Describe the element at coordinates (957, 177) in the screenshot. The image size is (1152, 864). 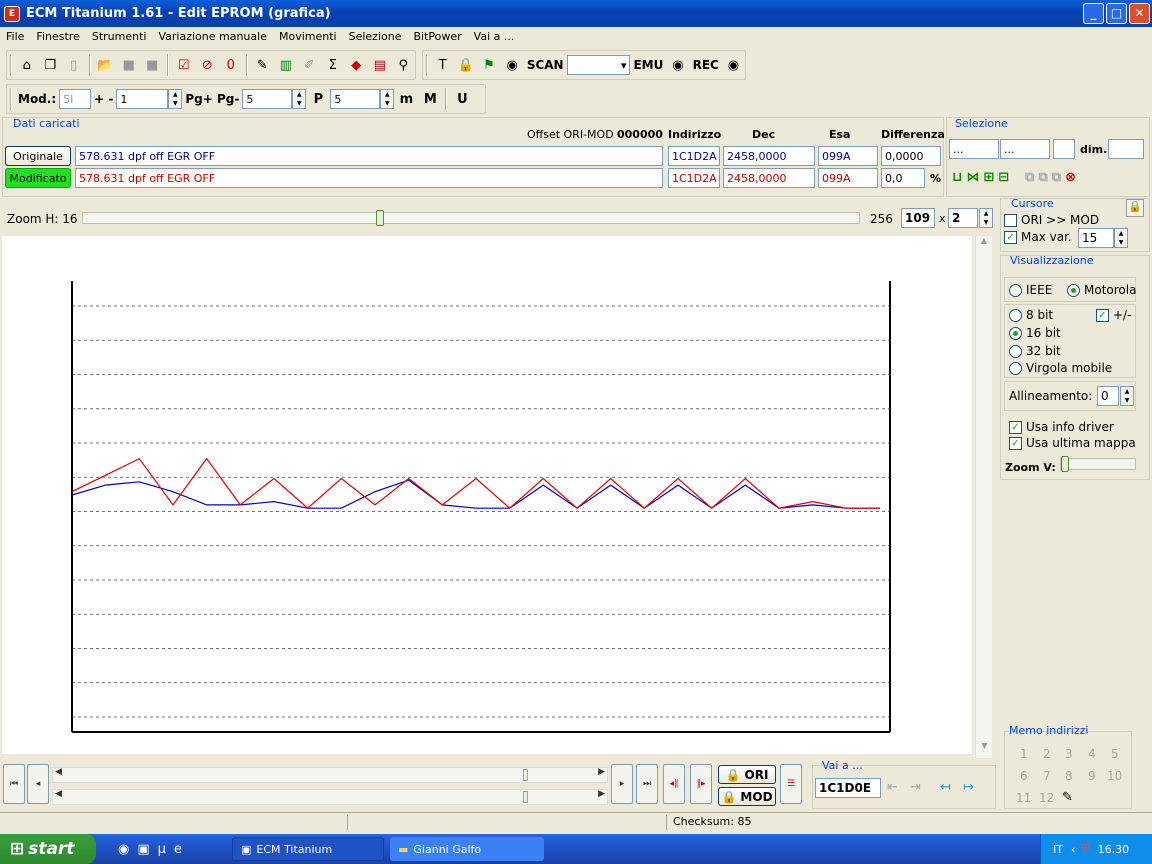
I see `select-start-icon: ⊔` at that location.